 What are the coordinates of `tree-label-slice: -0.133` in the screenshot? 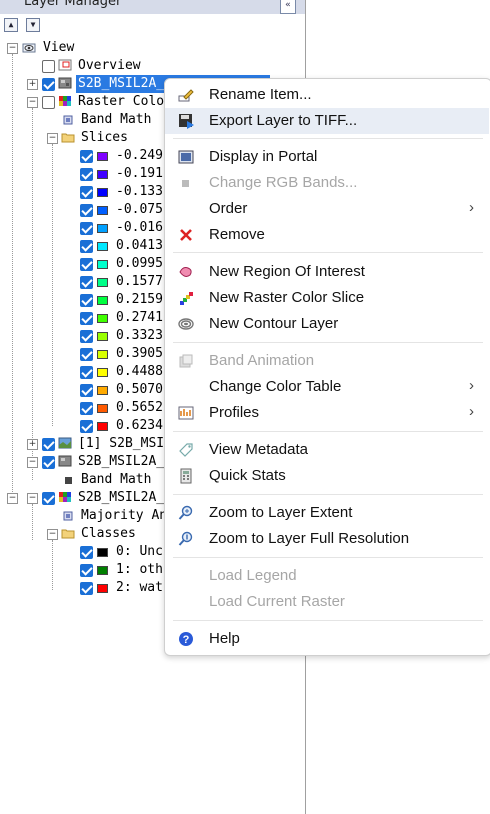 It's located at (139, 191).